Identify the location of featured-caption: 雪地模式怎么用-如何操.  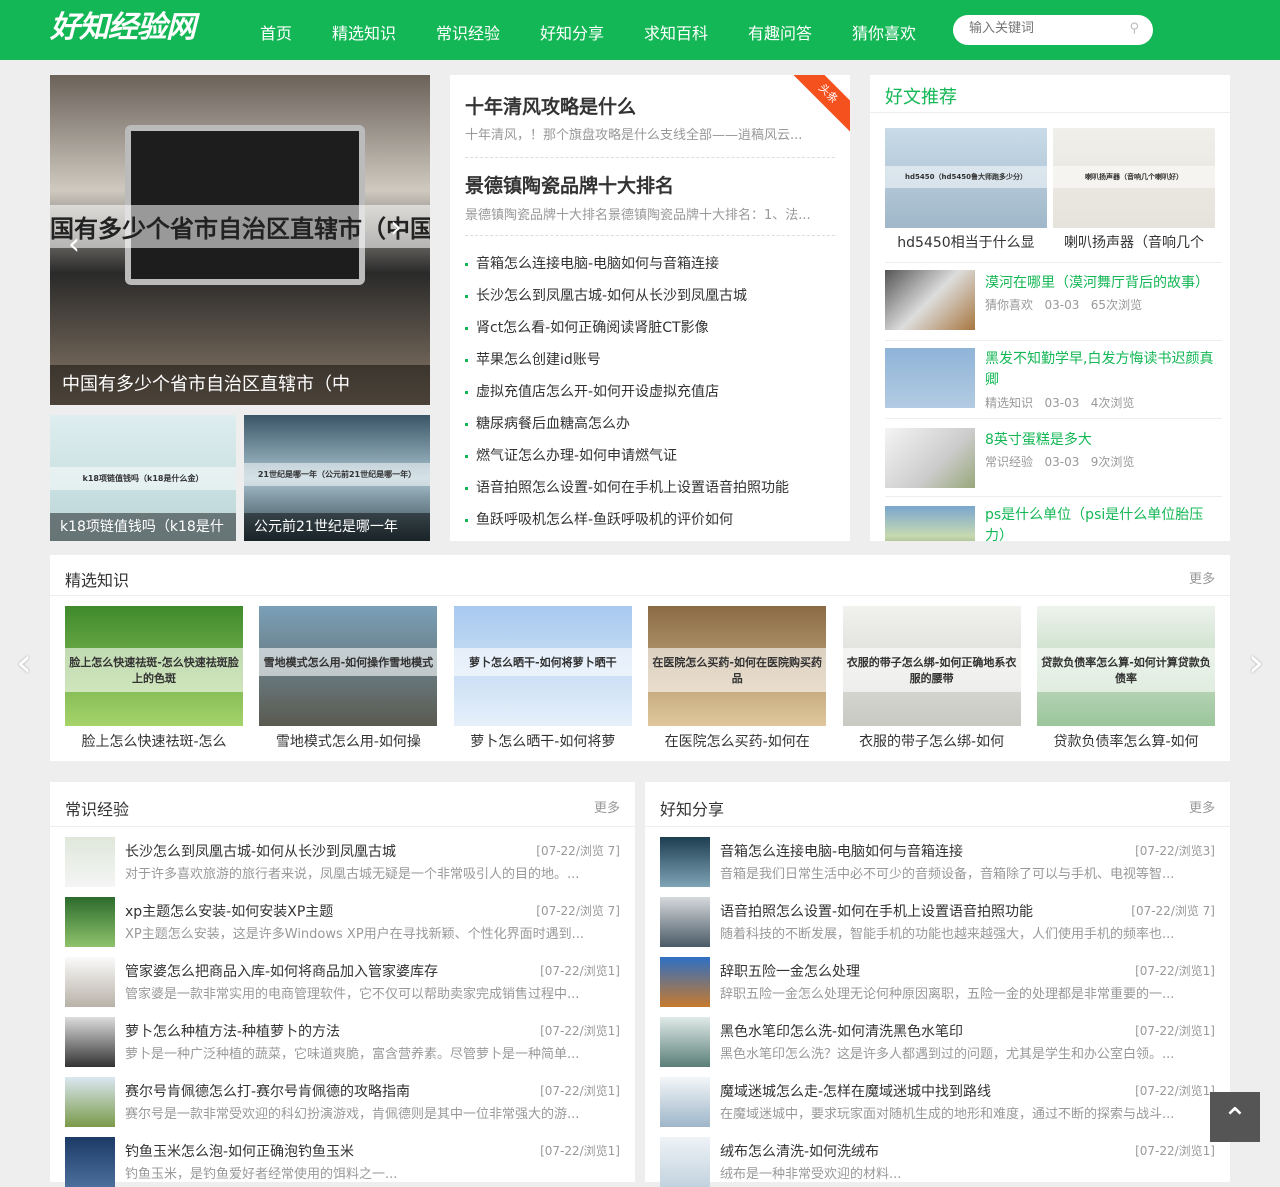
(348, 741).